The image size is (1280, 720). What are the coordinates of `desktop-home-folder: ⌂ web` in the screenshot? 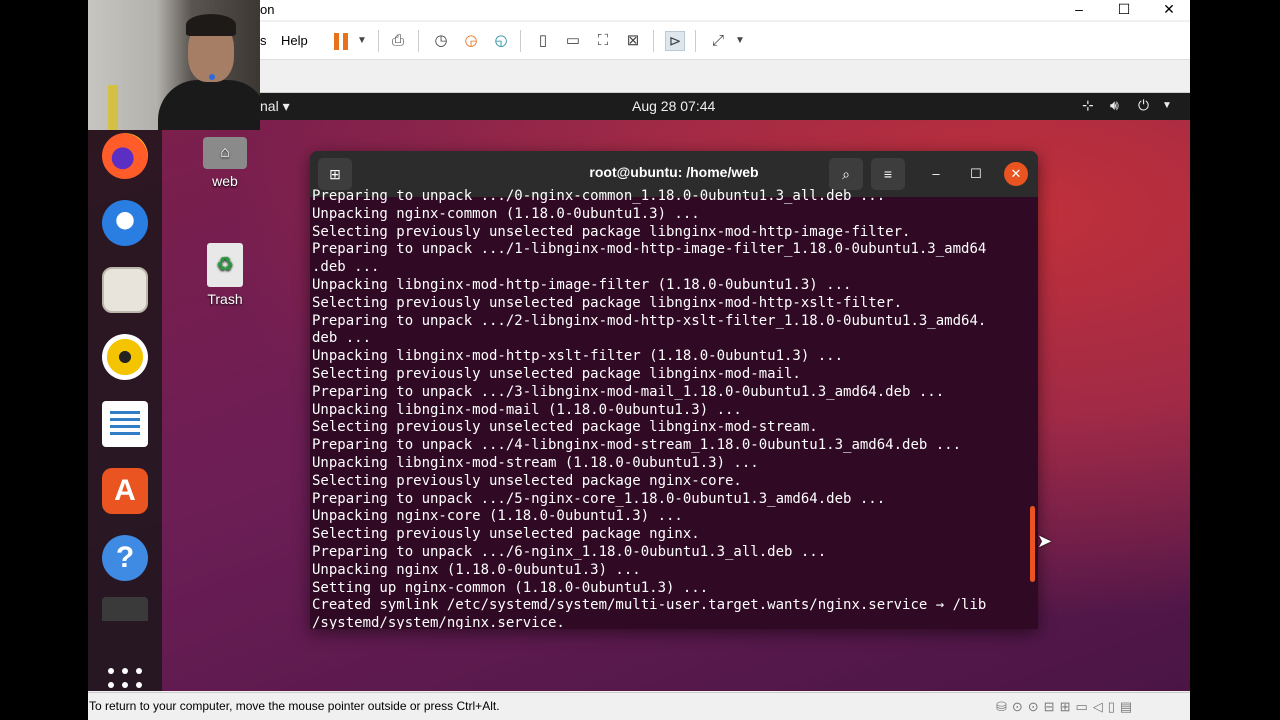 It's located at (225, 163).